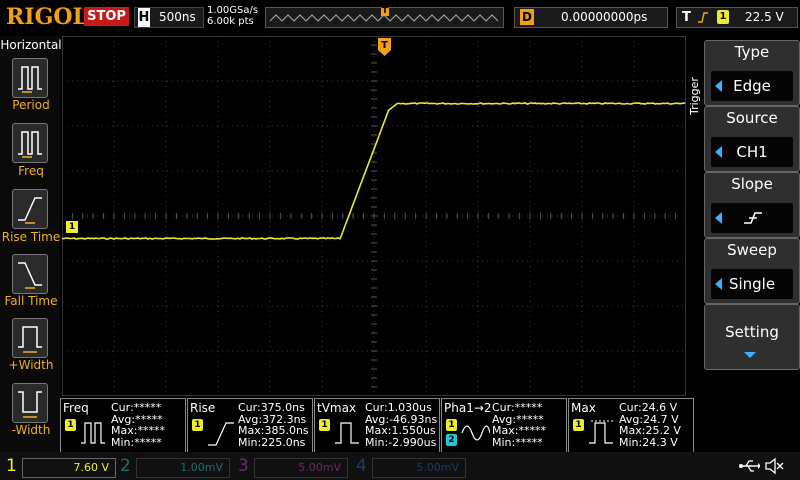  Describe the element at coordinates (527, 17) in the screenshot. I see `delay-label: D` at that location.